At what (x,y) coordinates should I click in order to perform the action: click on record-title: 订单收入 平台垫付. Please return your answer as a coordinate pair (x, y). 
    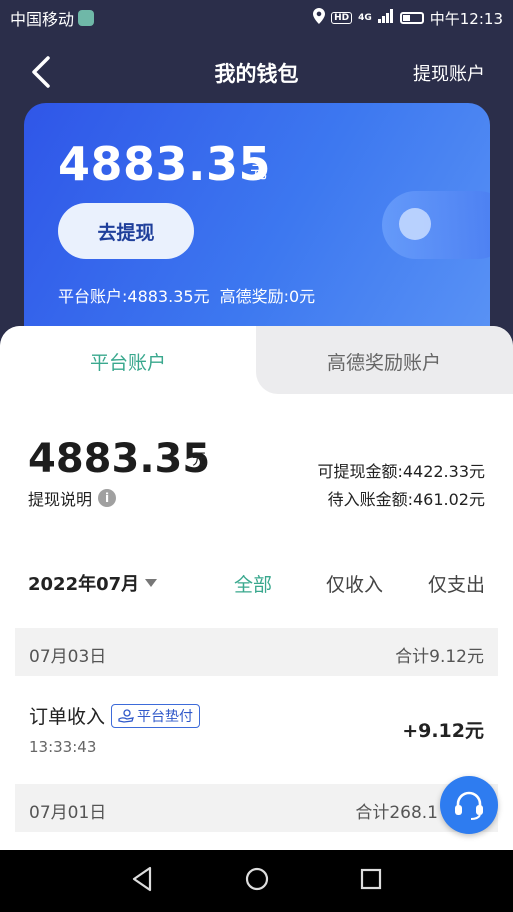
    Looking at the image, I should click on (115, 715).